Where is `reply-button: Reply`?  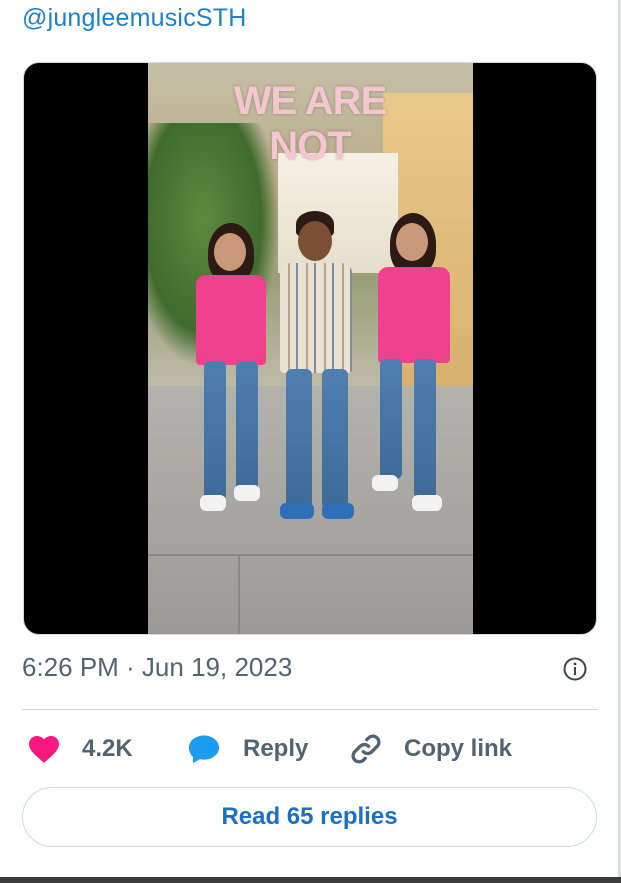
reply-button: Reply is located at coordinates (246, 749).